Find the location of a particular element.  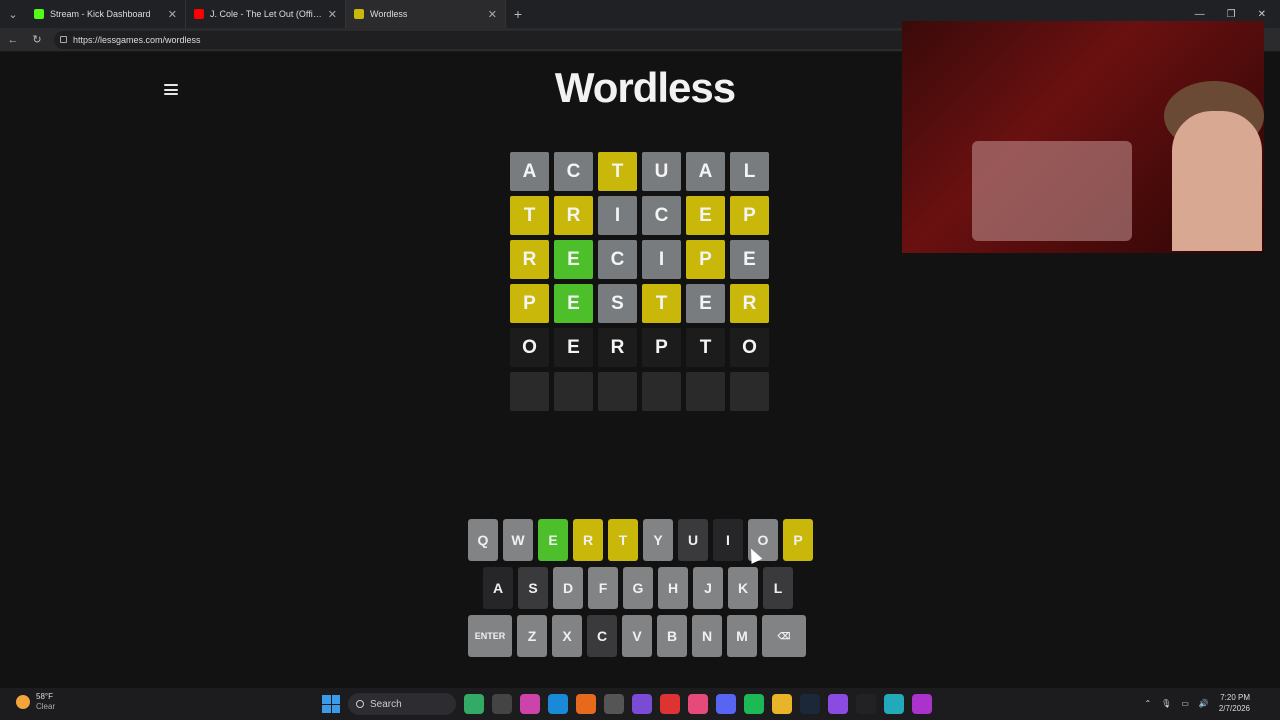

microphone-icon: 🎙 is located at coordinates (1166, 703).